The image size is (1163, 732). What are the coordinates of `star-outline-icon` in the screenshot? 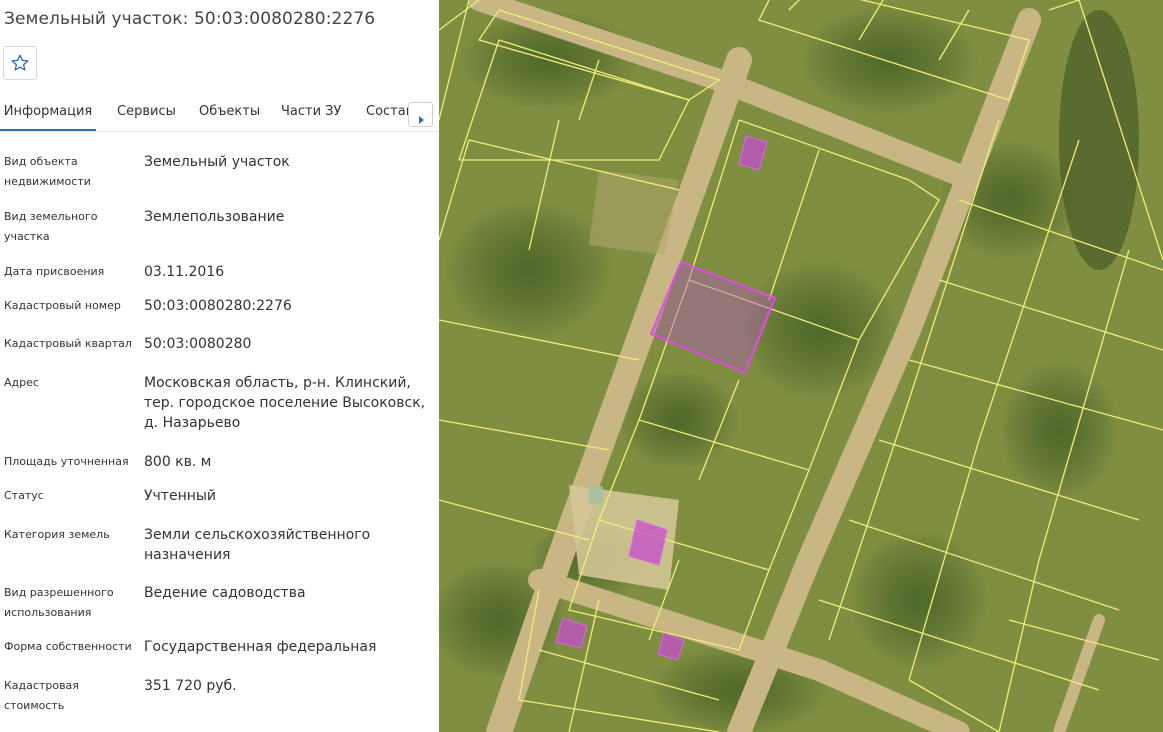 It's located at (20, 63).